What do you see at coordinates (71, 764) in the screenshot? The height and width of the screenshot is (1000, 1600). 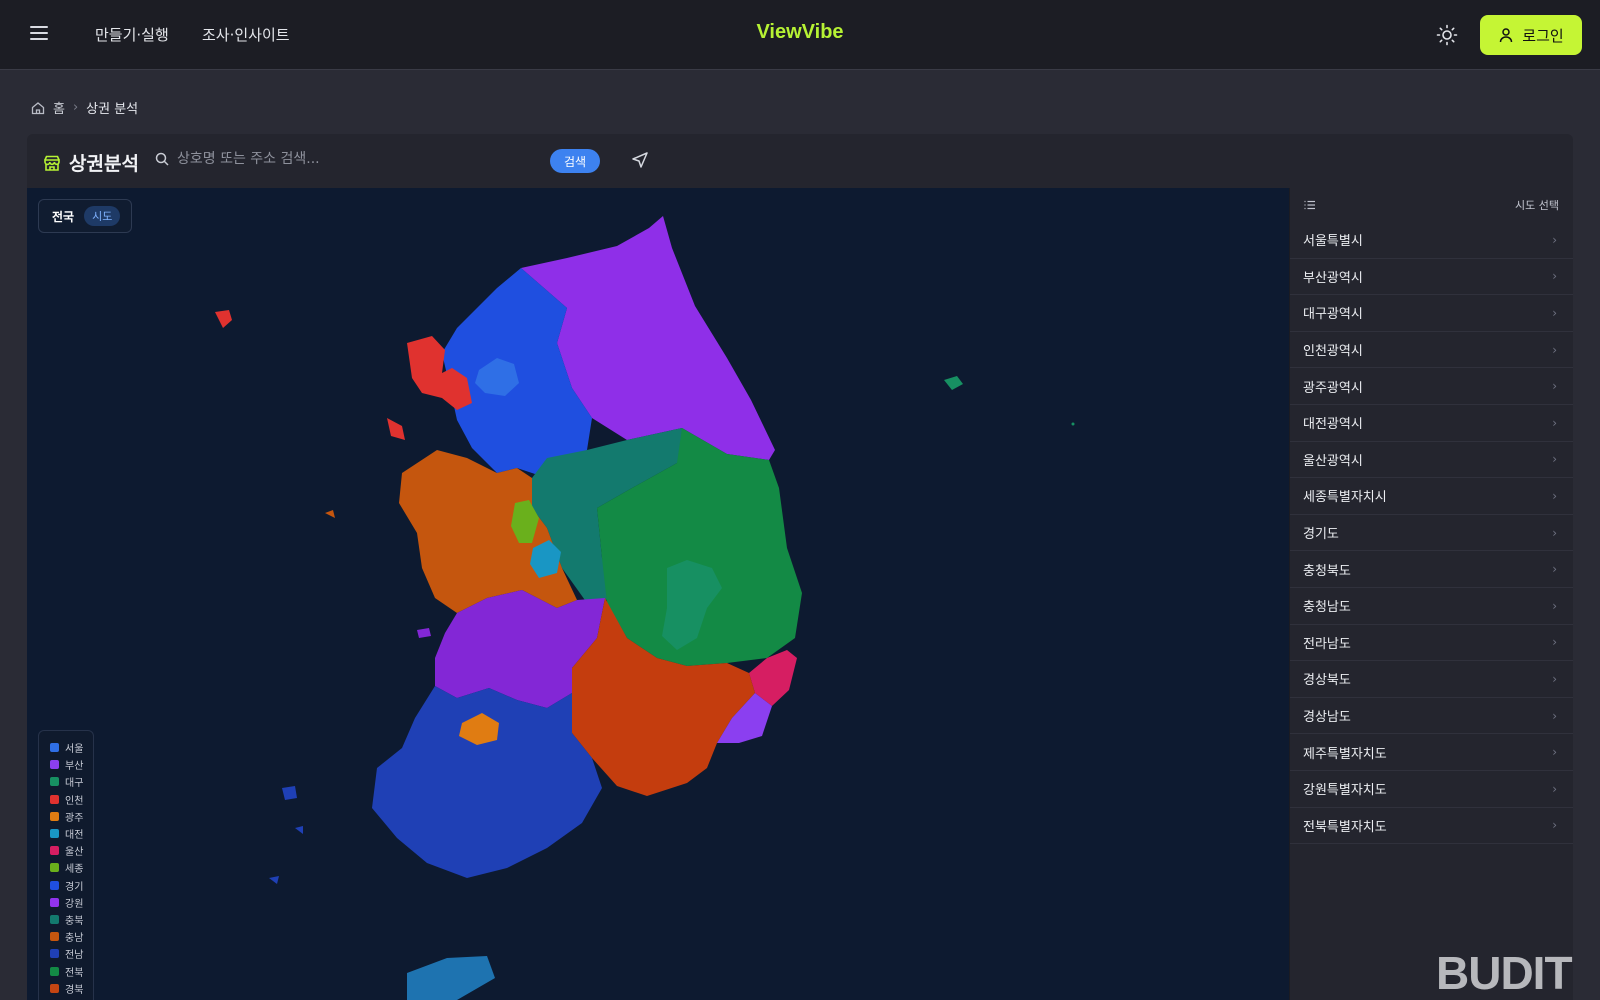 I see `legend-item: 부산` at bounding box center [71, 764].